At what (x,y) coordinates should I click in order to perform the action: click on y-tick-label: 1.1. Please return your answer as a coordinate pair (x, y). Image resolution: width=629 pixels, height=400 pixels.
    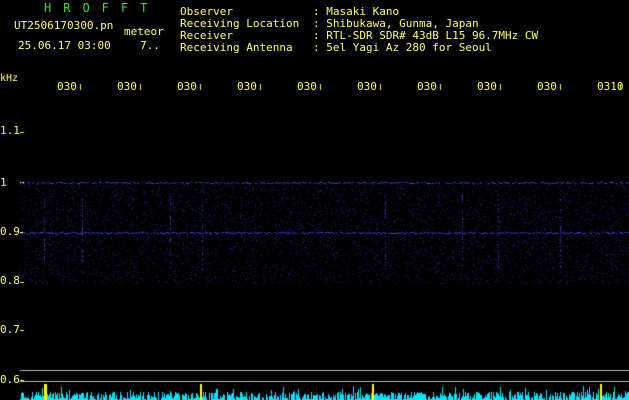
    Looking at the image, I should click on (10, 130).